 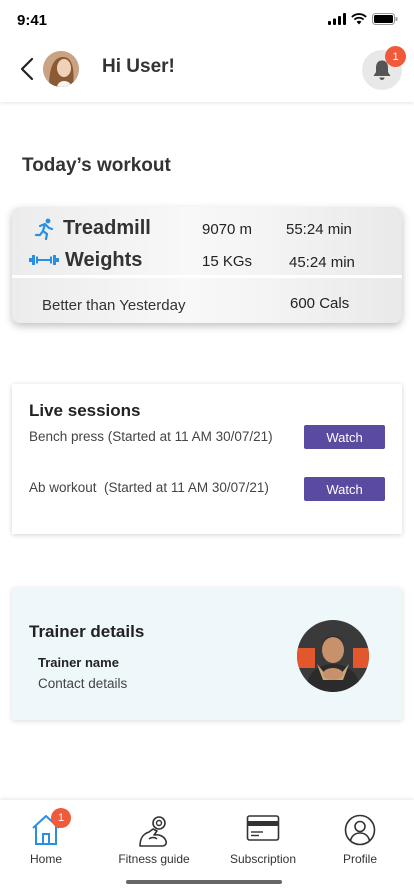 What do you see at coordinates (61, 818) in the screenshot?
I see `home-badge: 1` at bounding box center [61, 818].